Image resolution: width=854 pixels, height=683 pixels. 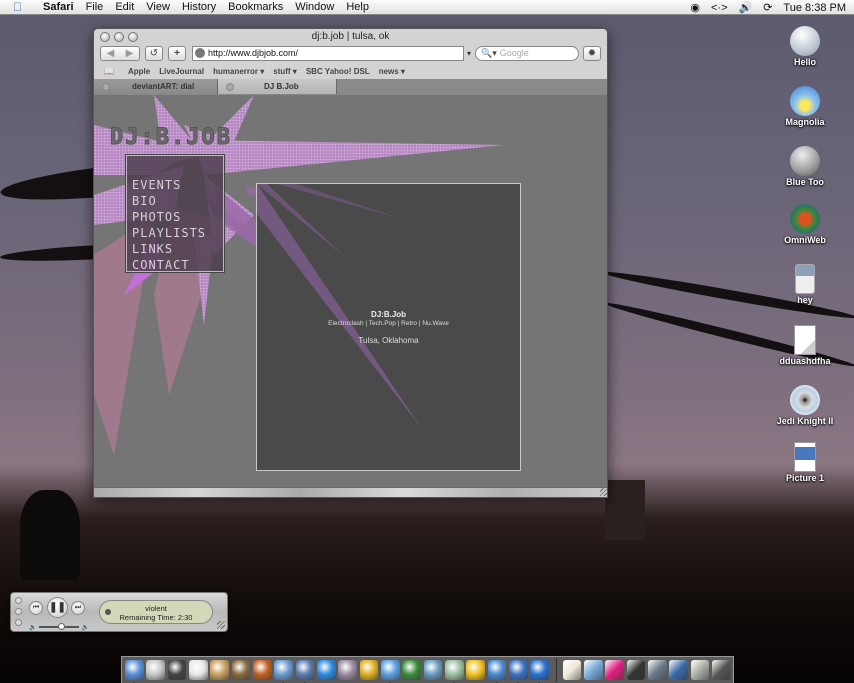 What do you see at coordinates (119, 612) in the screenshot?
I see `itunes-mini-player: ⏮ ❚❚ ⏭ 🔈 🔊 violent Remaining Time: 2:30` at bounding box center [119, 612].